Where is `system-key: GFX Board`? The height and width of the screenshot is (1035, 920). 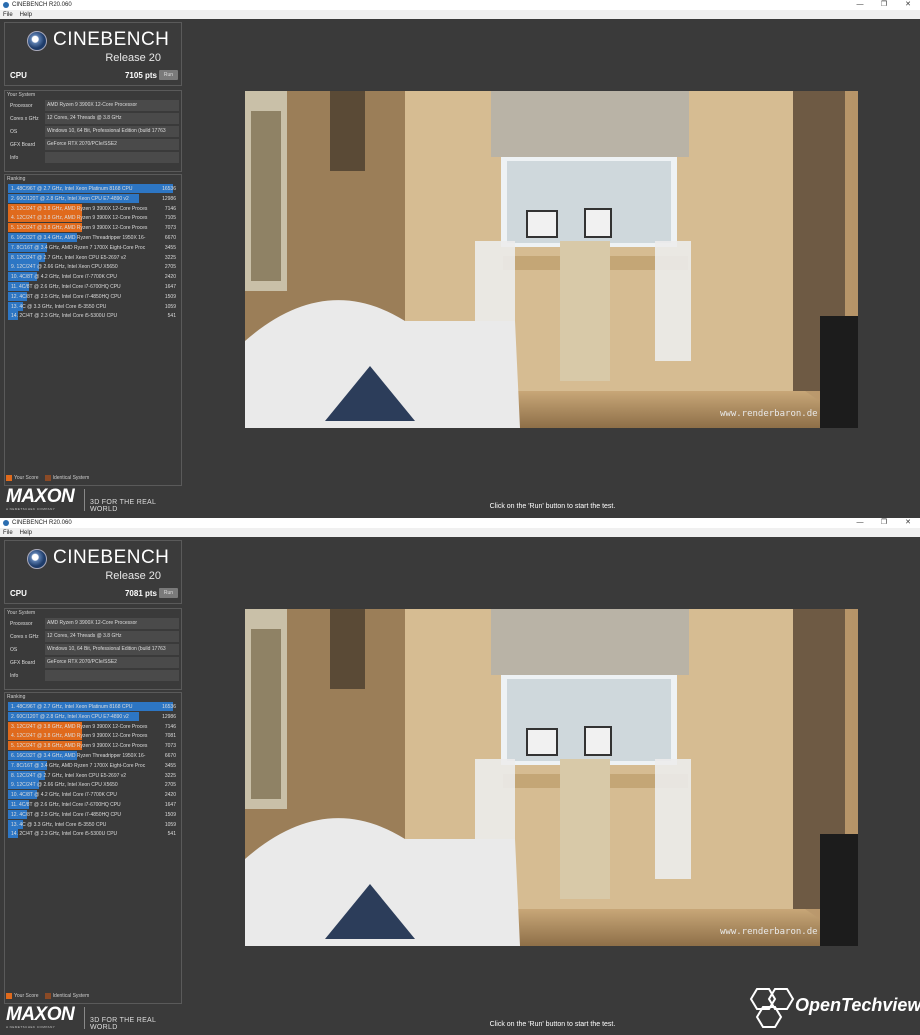 system-key: GFX Board is located at coordinates (23, 663).